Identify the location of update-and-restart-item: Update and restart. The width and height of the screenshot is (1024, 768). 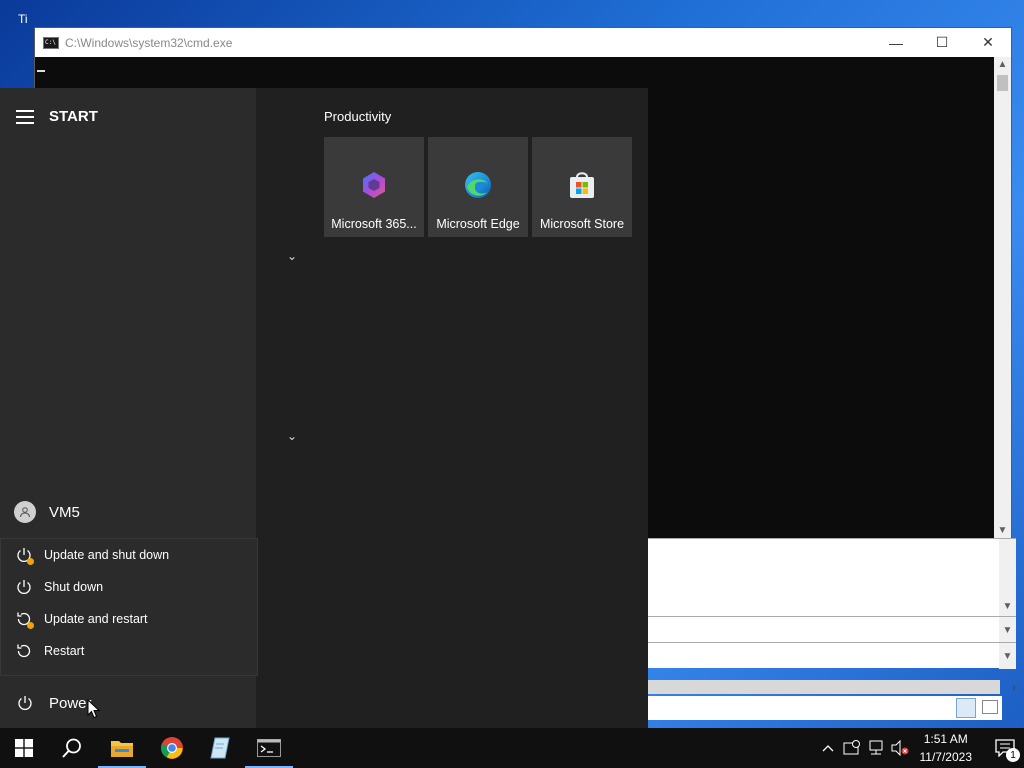
(129, 619).